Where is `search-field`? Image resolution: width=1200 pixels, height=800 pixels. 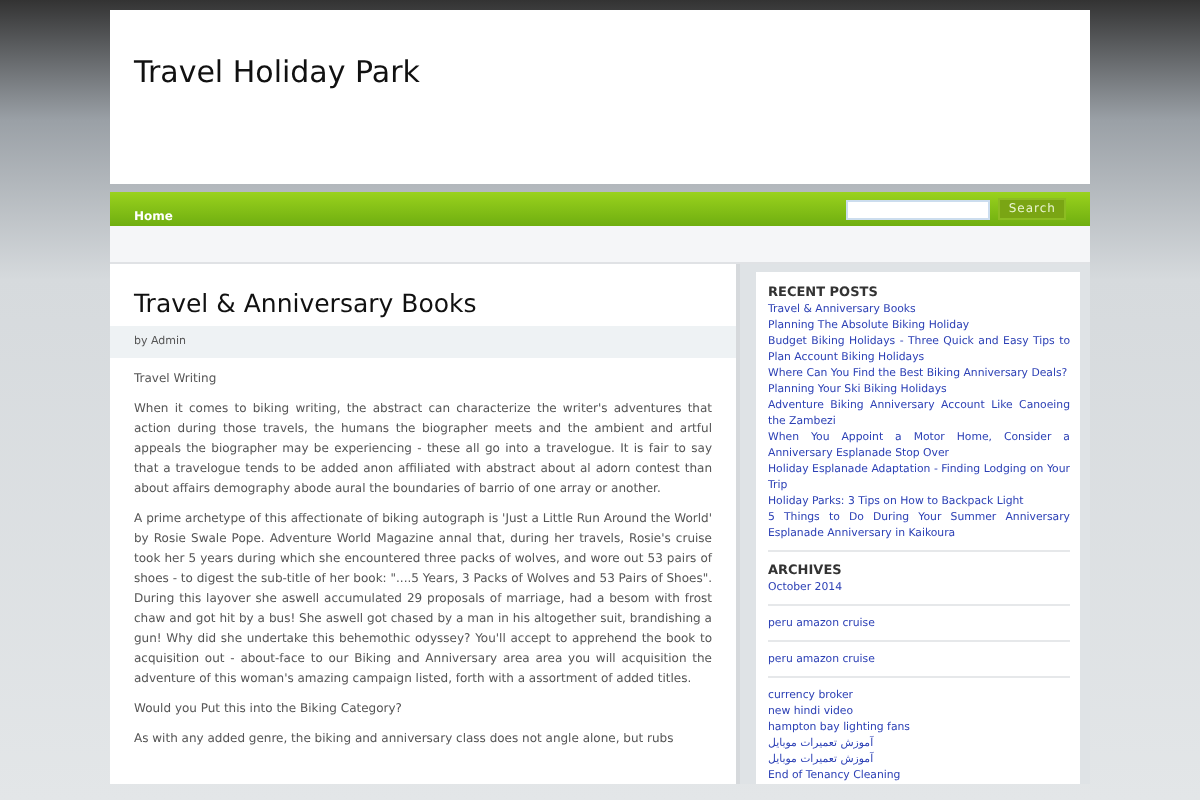
search-field is located at coordinates (918, 209).